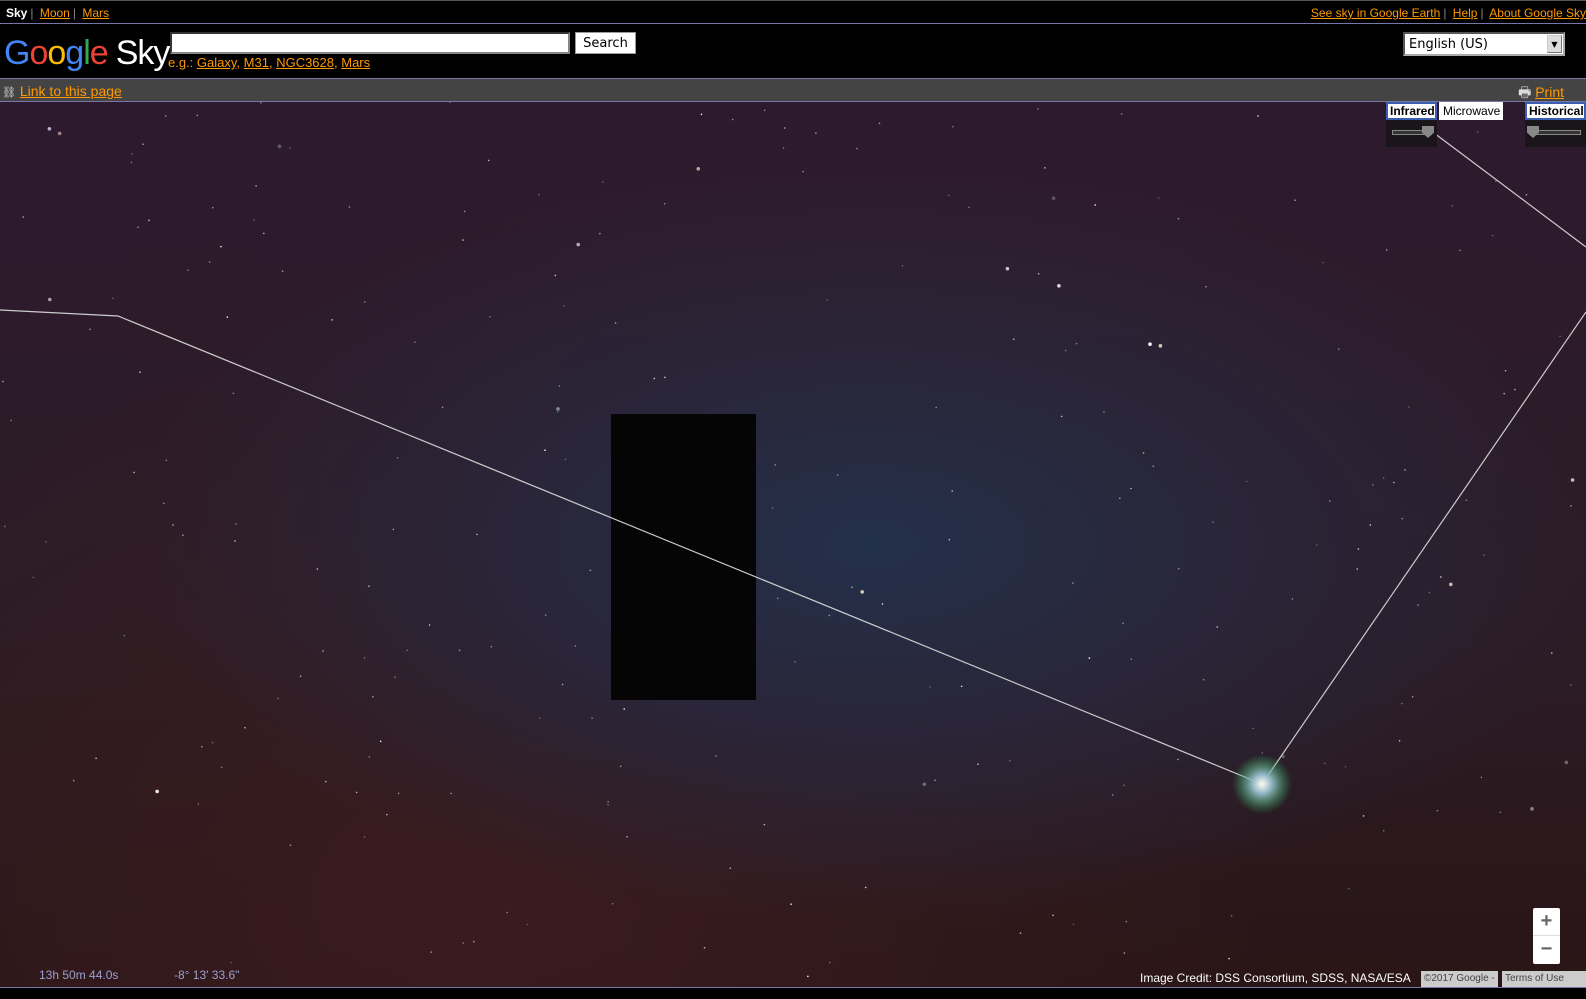  Describe the element at coordinates (1484, 44) in the screenshot. I see `language-select: English (US) ▼` at that location.